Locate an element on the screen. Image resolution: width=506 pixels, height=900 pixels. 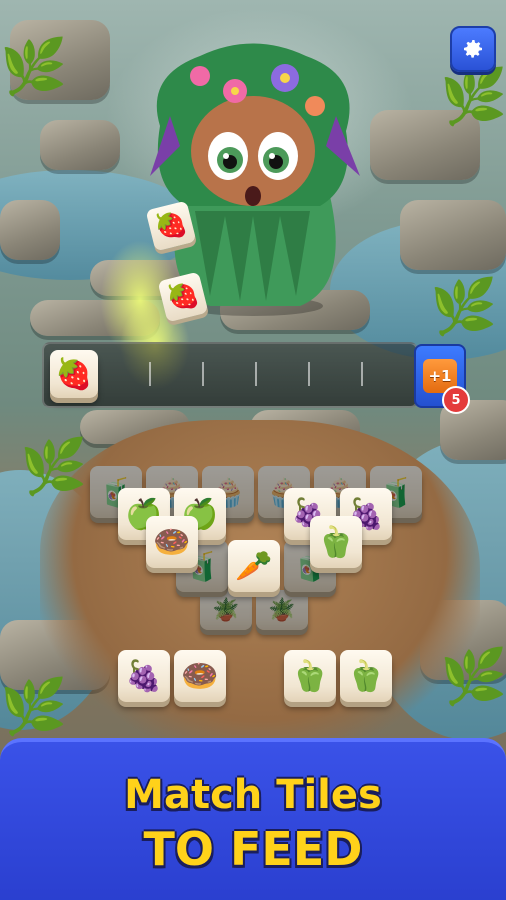
tile-grapes: 🍇 is located at coordinates (144, 676).